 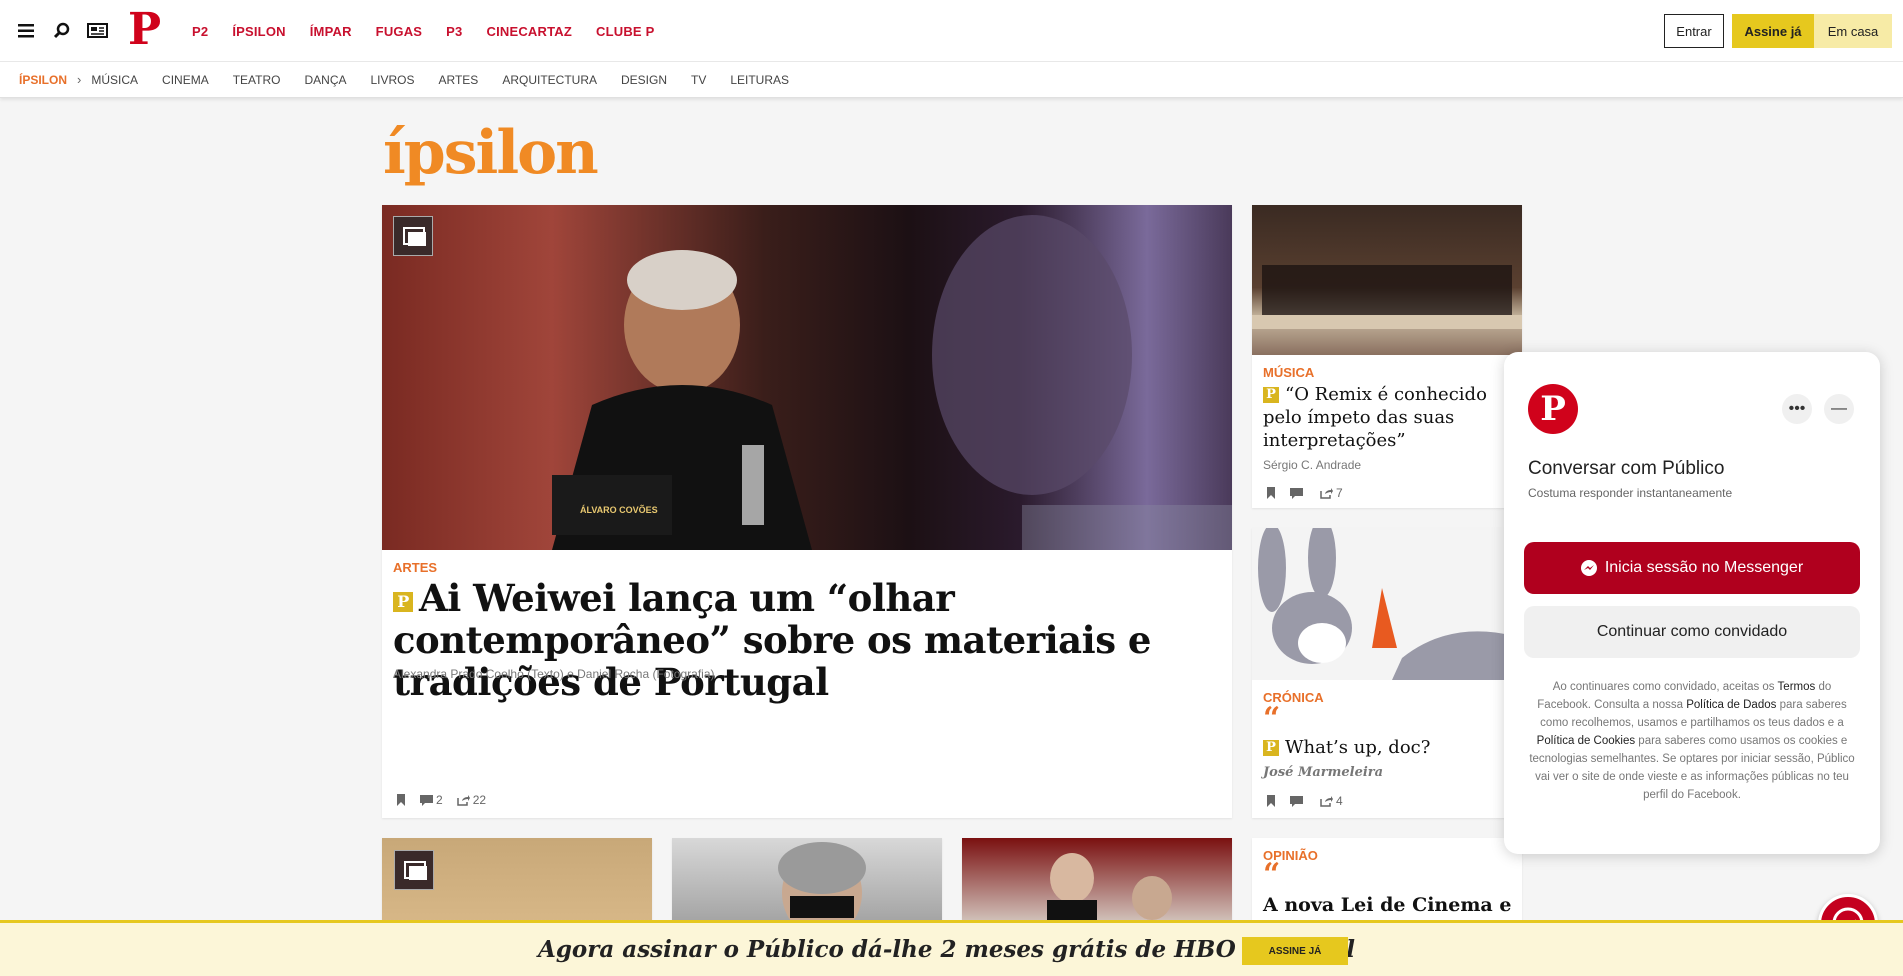 I want to click on shares: 22, so click(x=471, y=800).